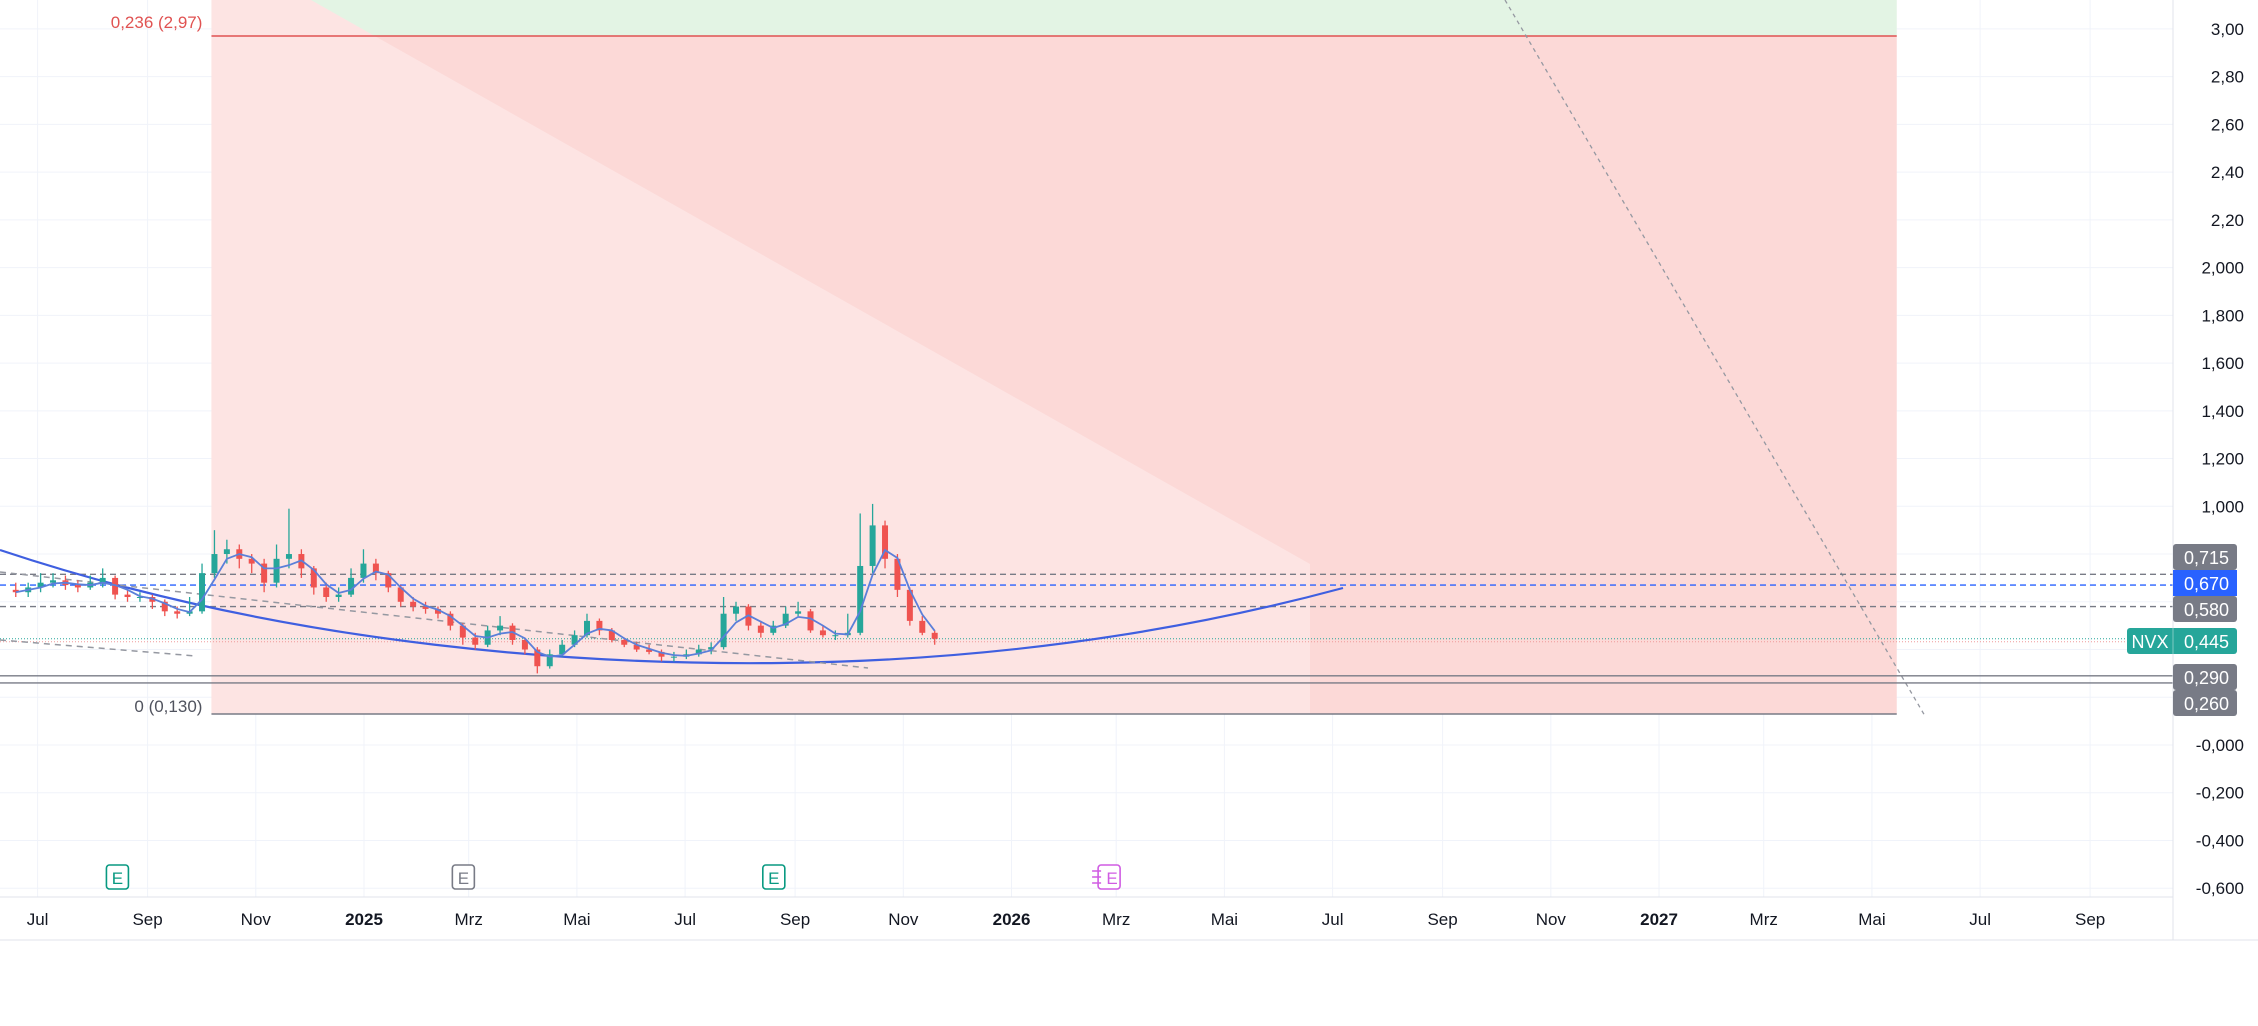  Describe the element at coordinates (98, 648) in the screenshot. I see `trend-line` at that location.